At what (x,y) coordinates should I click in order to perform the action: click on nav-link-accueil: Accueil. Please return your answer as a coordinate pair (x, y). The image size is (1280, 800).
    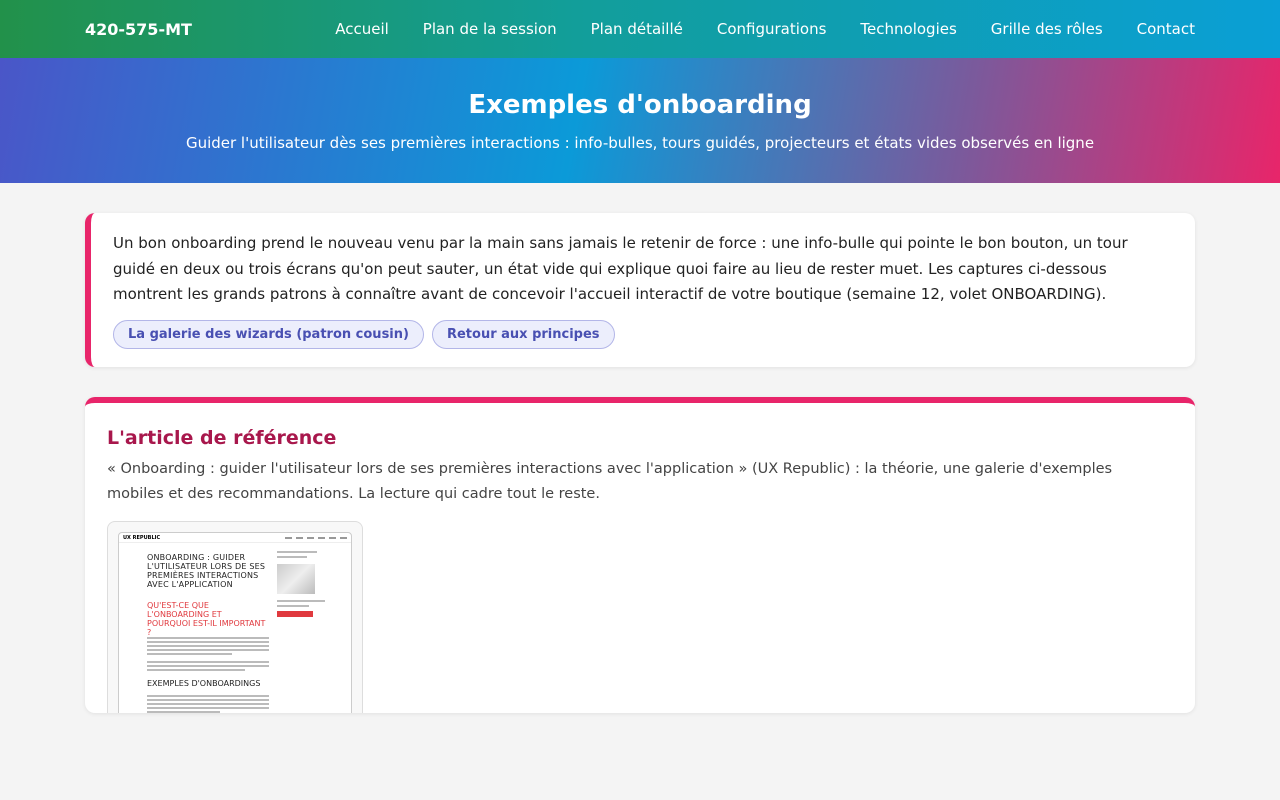
    Looking at the image, I should click on (362, 29).